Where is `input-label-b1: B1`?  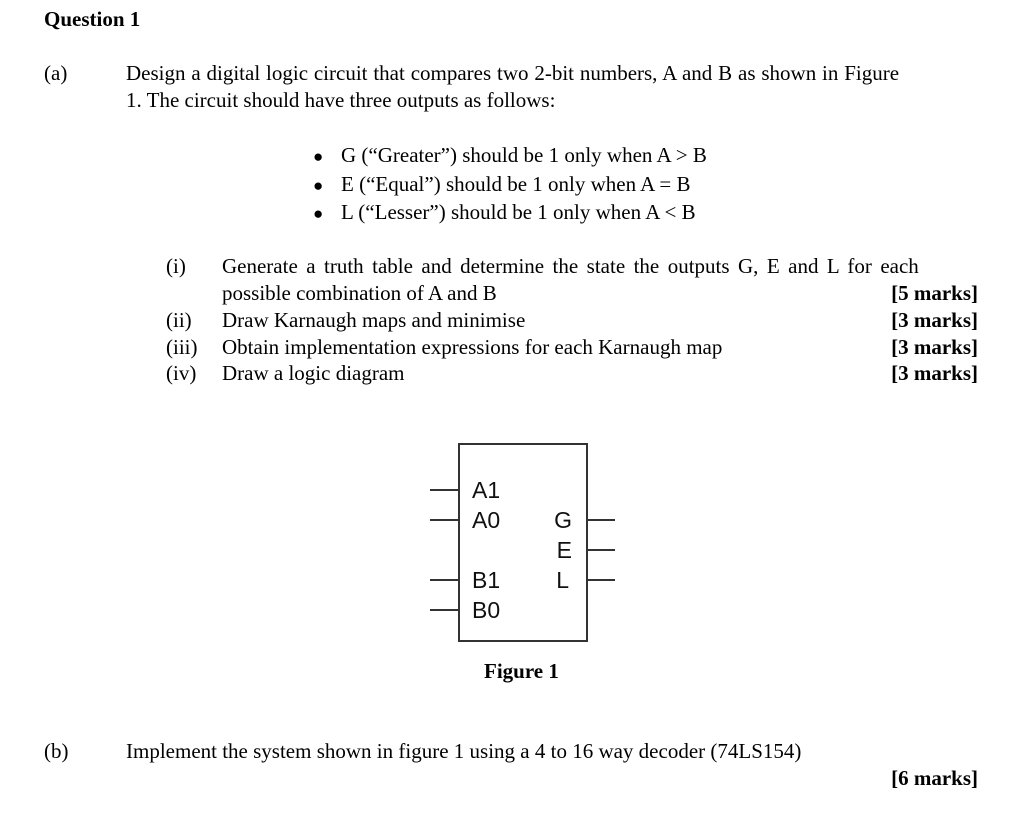 input-label-b1: B1 is located at coordinates (486, 580).